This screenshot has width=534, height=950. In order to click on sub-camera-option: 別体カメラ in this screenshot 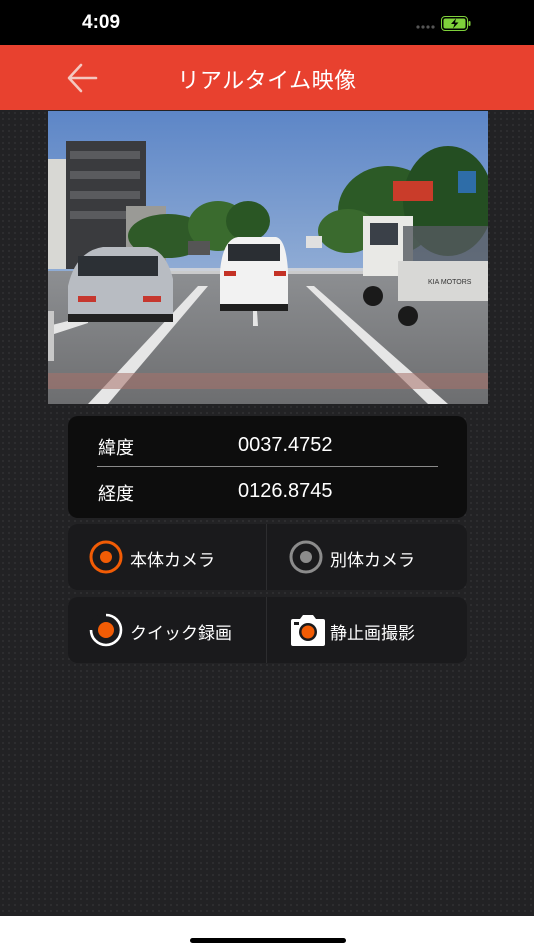, I will do `click(367, 557)`.